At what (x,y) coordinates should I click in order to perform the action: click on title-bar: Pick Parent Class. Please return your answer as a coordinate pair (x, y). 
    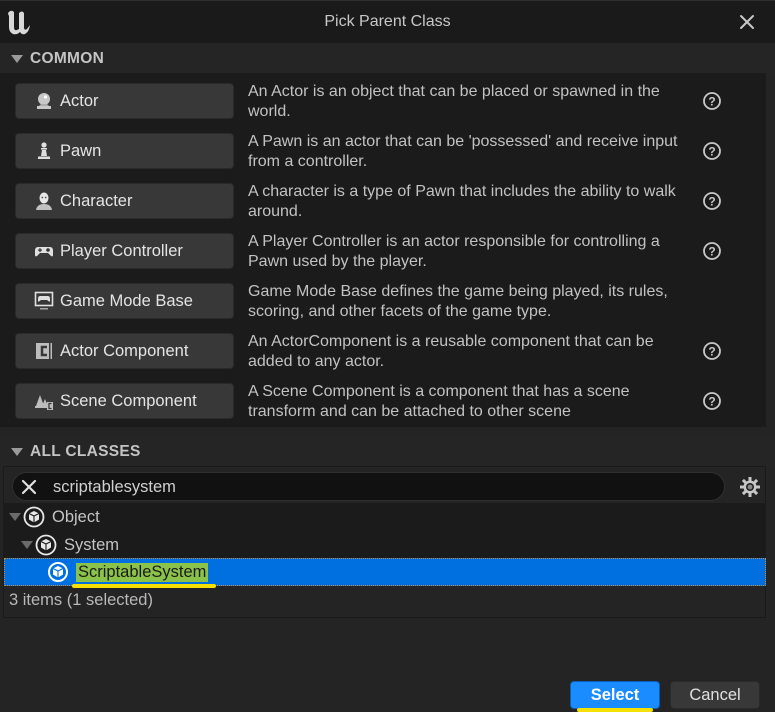
    Looking at the image, I should click on (387, 21).